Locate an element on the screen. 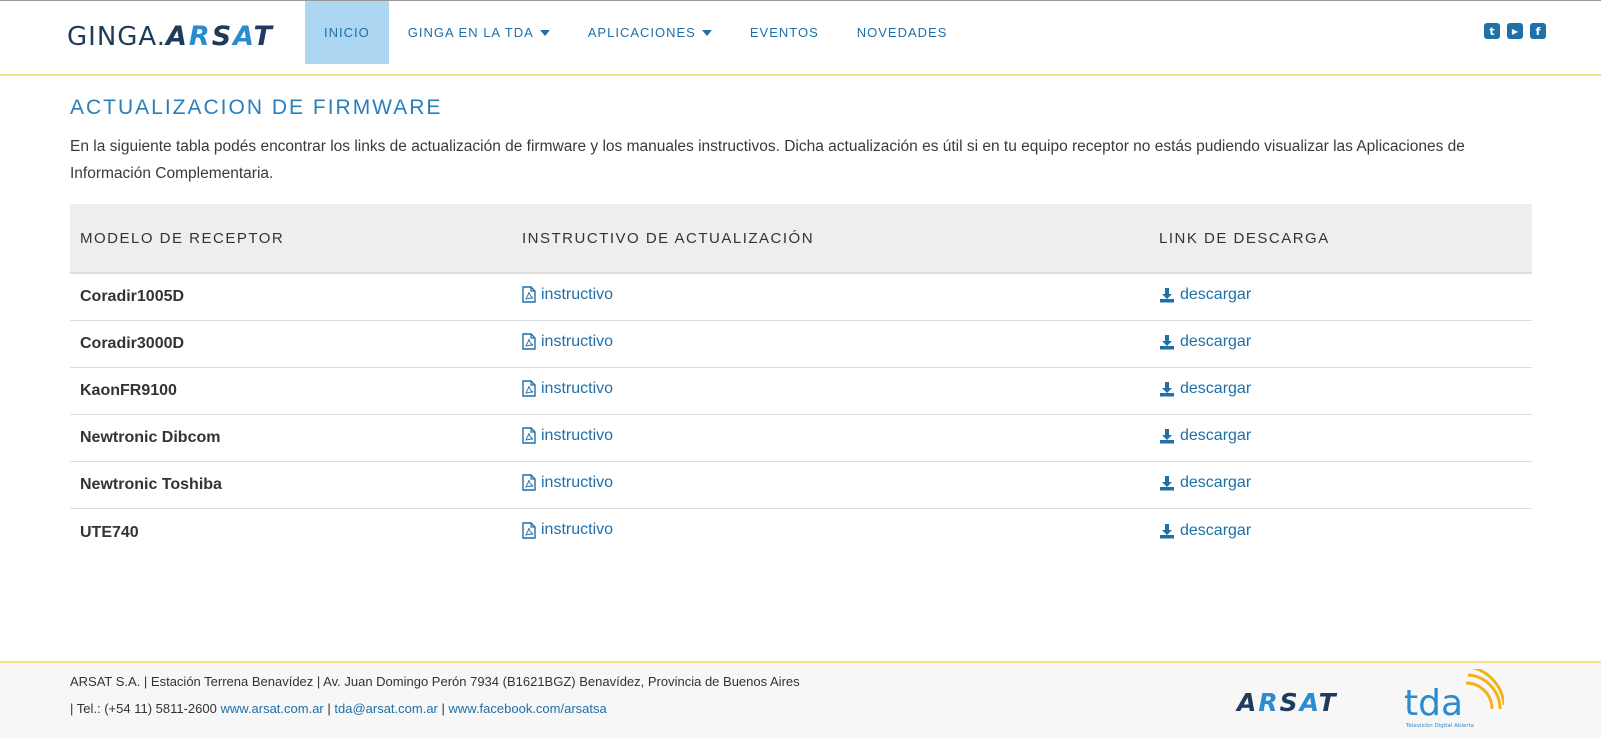 This screenshot has height=738, width=1601. receiver-model: Newtronic Toshiba is located at coordinates (151, 484).